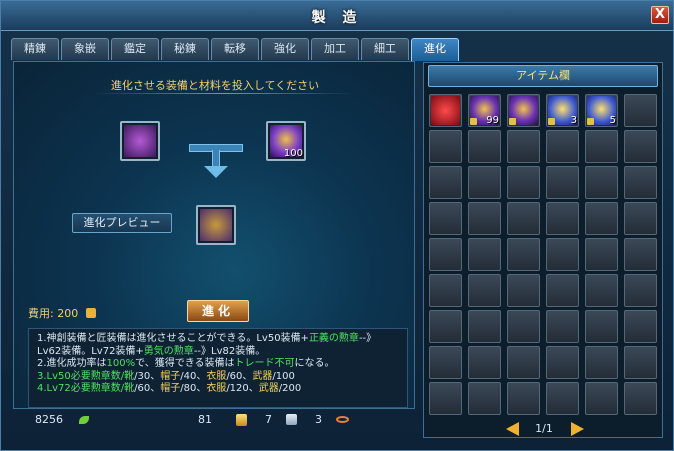 The height and width of the screenshot is (451, 674). I want to click on tab-process: 加工, so click(335, 49).